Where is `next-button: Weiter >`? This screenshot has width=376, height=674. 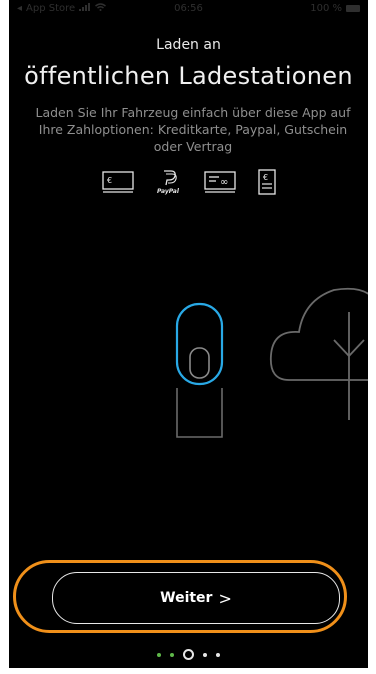 next-button: Weiter > is located at coordinates (196, 598).